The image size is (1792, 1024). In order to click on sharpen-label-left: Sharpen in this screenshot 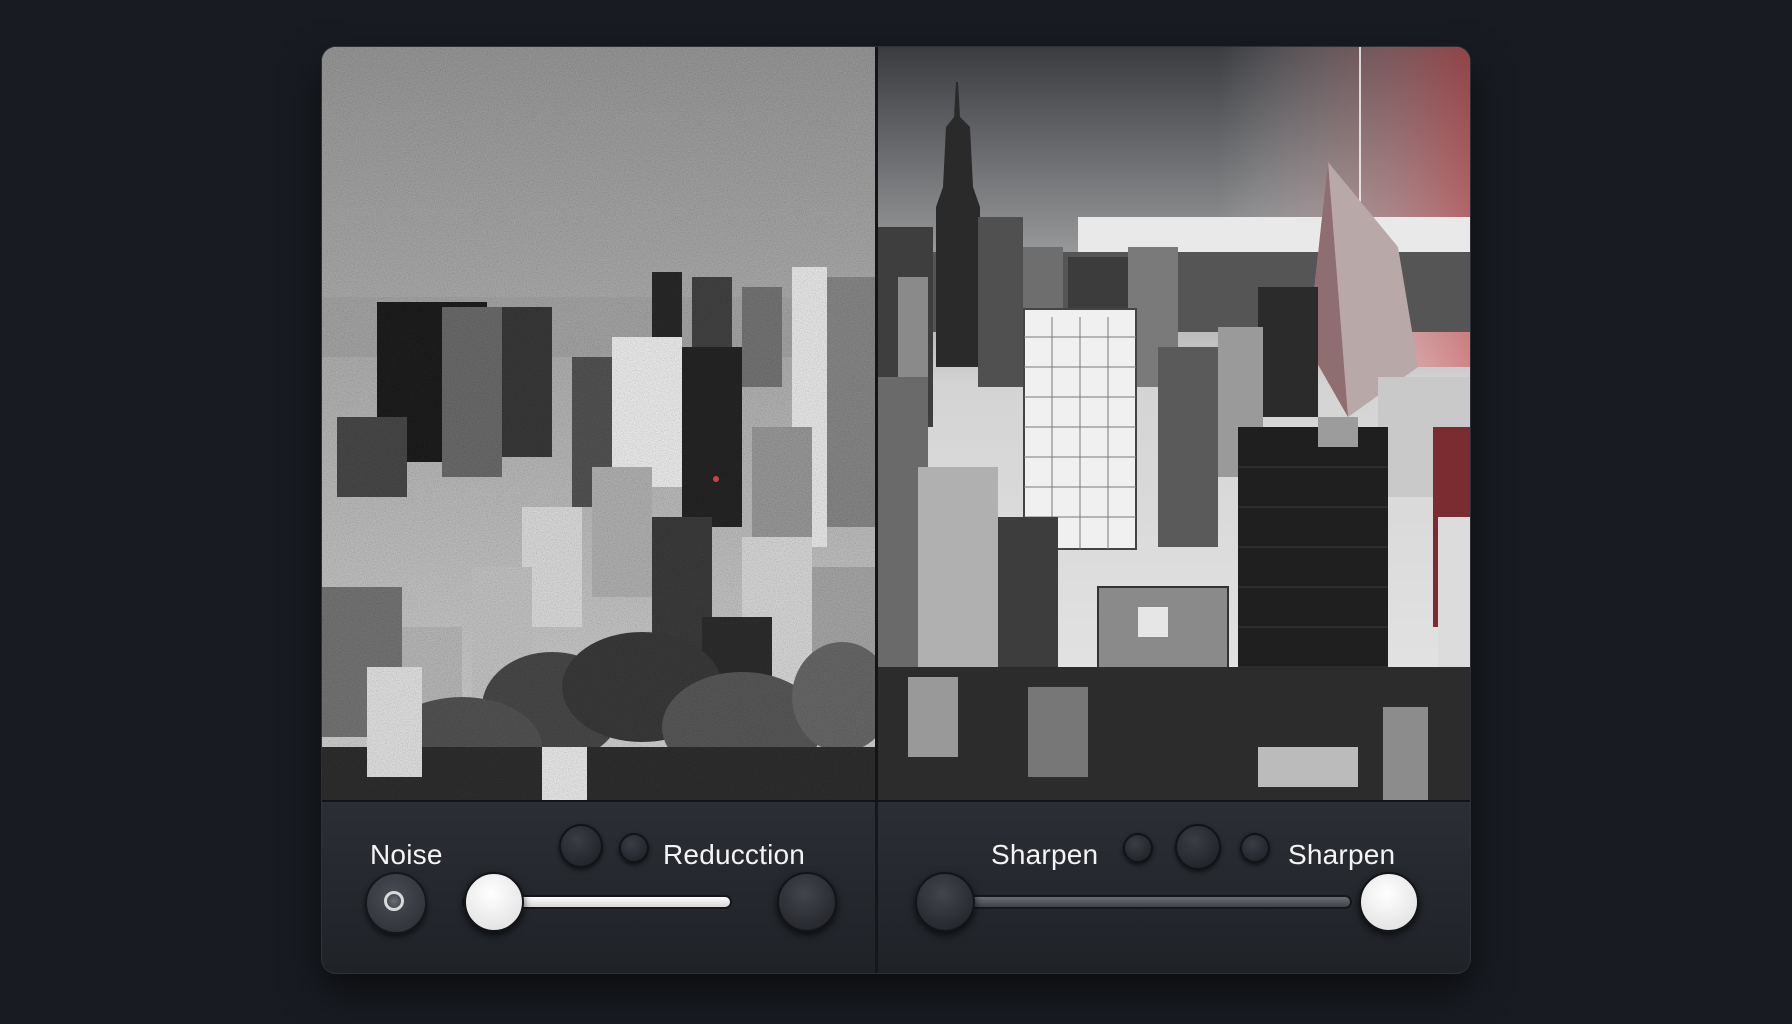, I will do `click(1045, 854)`.